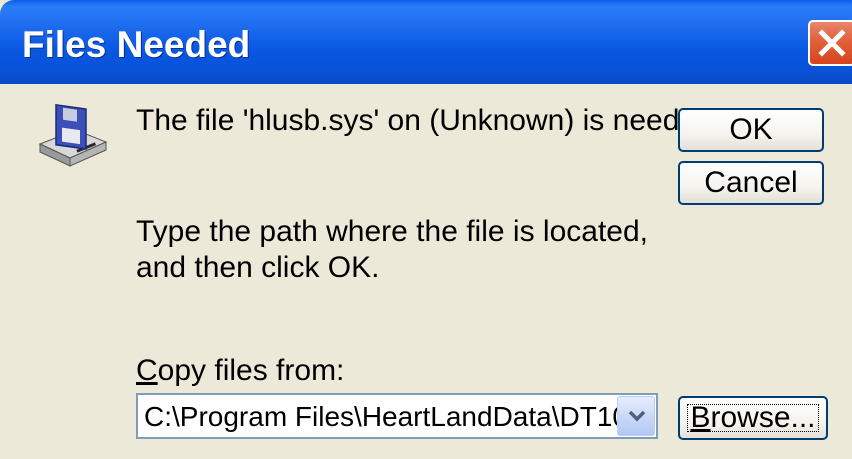  I want to click on browse-accelerator: B, so click(700, 417).